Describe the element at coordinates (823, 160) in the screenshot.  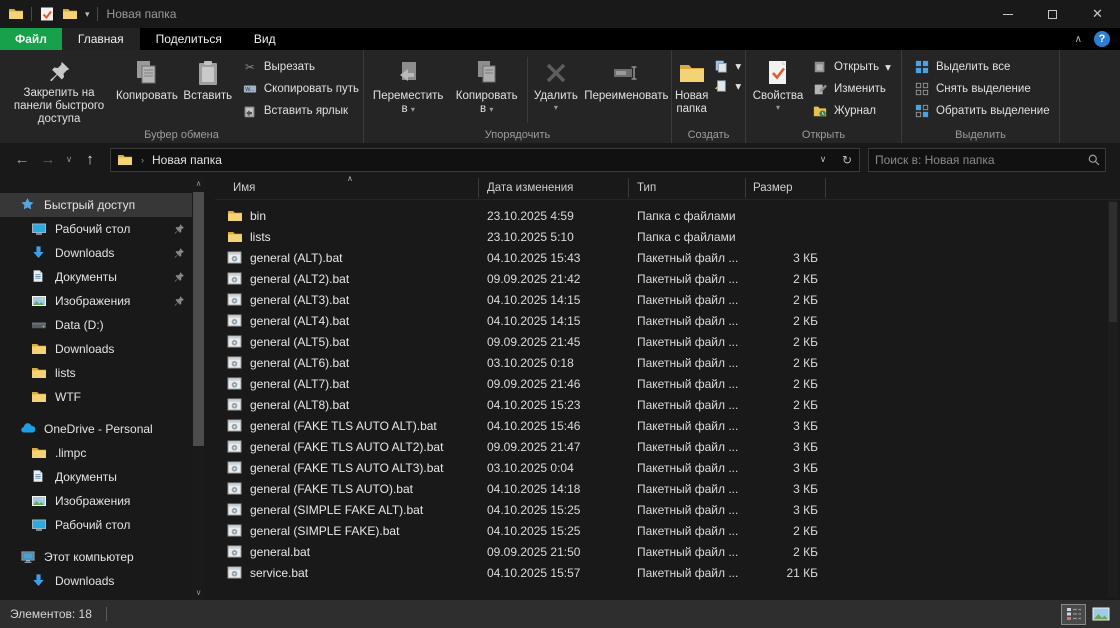
I see `address-dropdown-icon: ∨` at that location.